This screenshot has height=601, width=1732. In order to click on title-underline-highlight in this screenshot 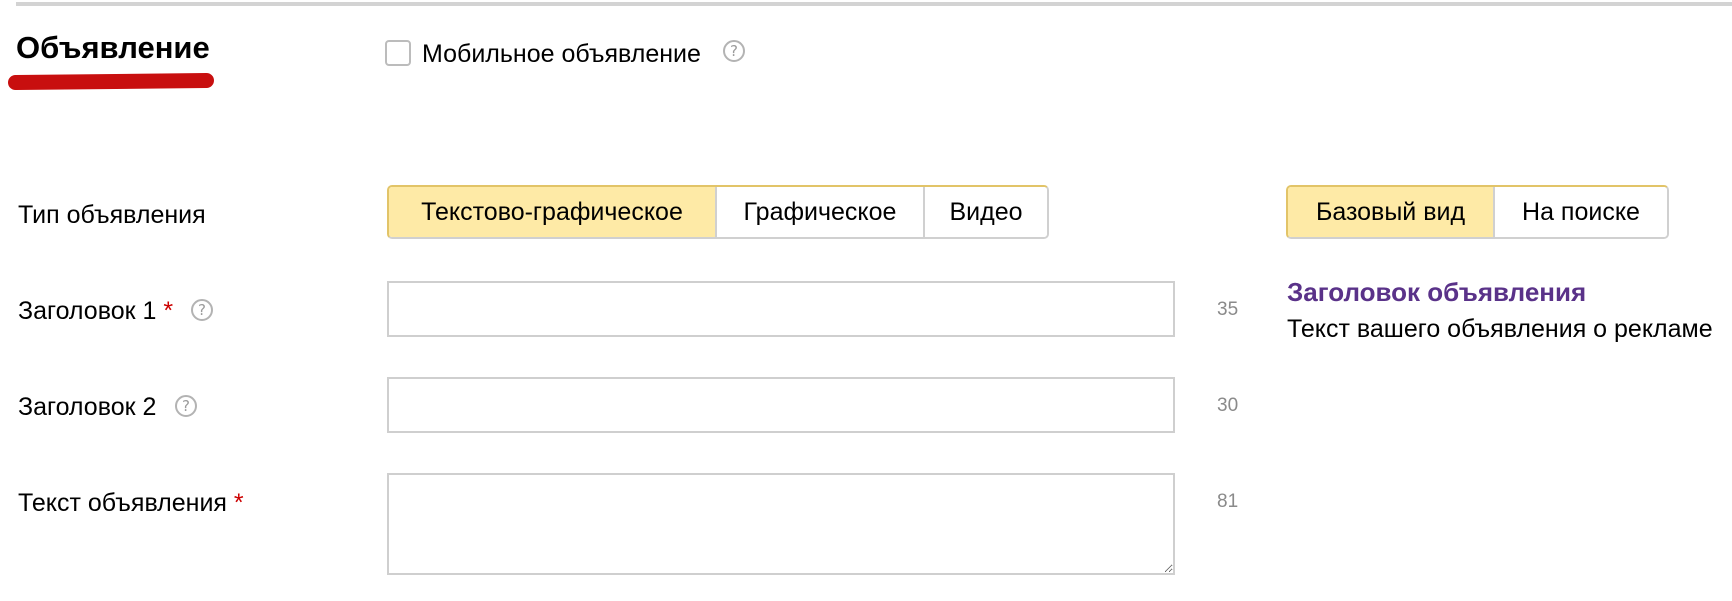, I will do `click(111, 81)`.